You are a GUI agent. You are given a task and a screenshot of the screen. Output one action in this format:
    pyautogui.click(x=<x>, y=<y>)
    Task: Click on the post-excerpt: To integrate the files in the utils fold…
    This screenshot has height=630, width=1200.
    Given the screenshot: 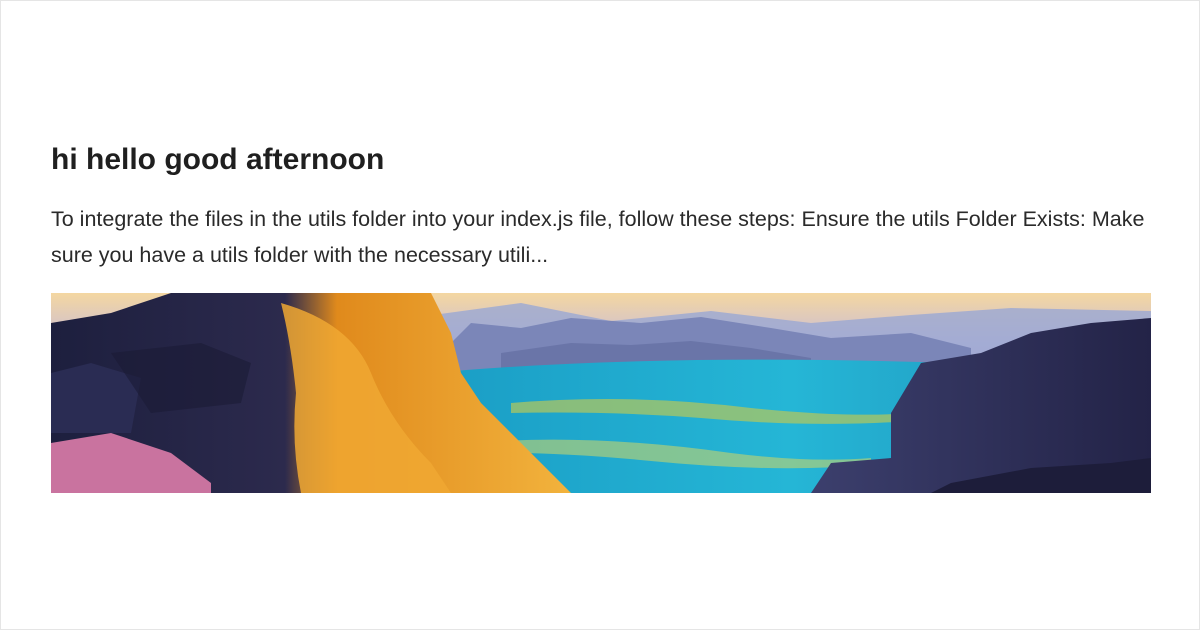 What is the action you would take?
    pyautogui.click(x=598, y=237)
    